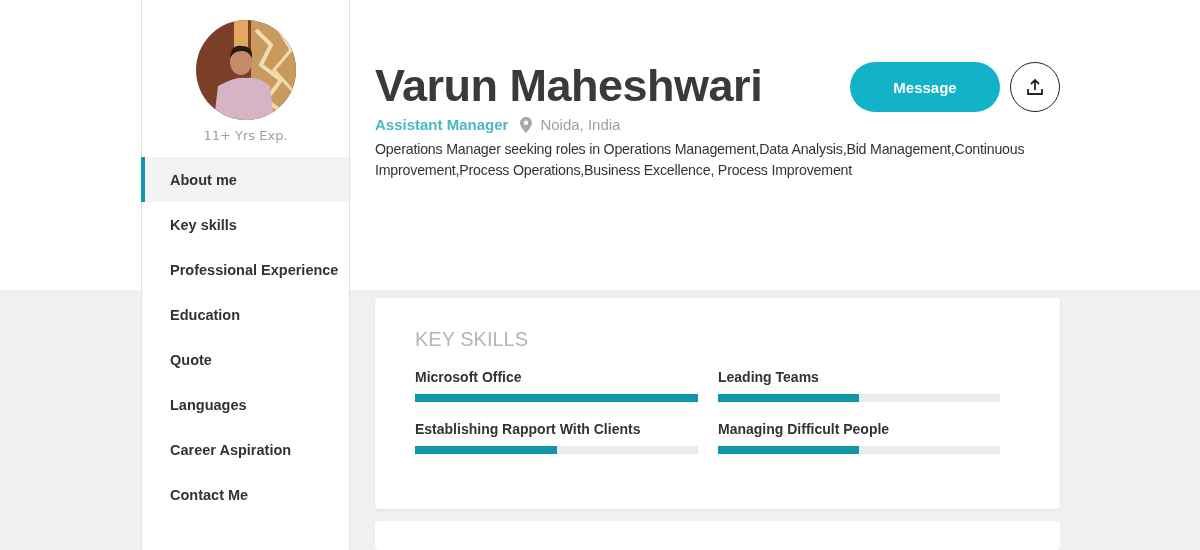 The image size is (1200, 550). Describe the element at coordinates (245, 404) in the screenshot. I see `sidebar-item: Languages` at that location.